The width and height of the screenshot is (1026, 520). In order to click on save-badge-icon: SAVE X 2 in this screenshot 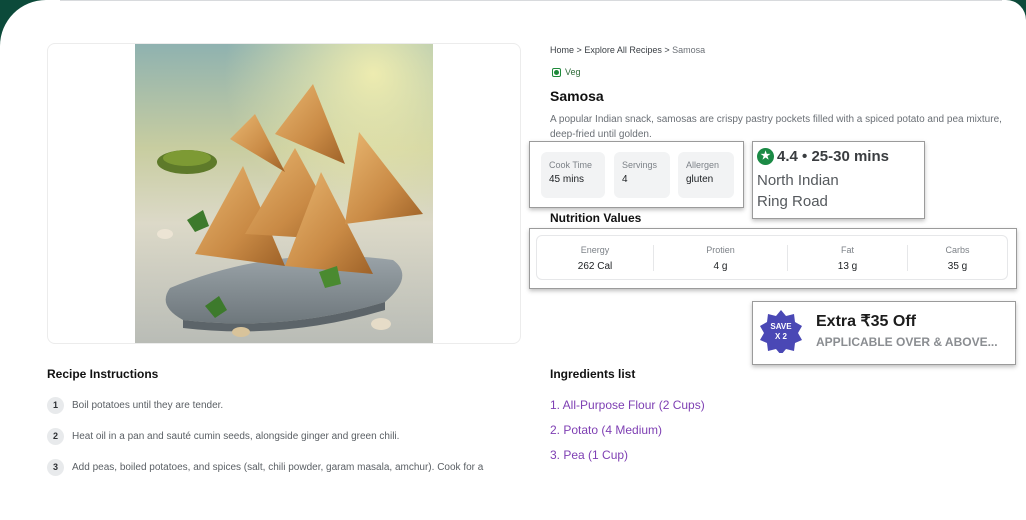, I will do `click(781, 331)`.